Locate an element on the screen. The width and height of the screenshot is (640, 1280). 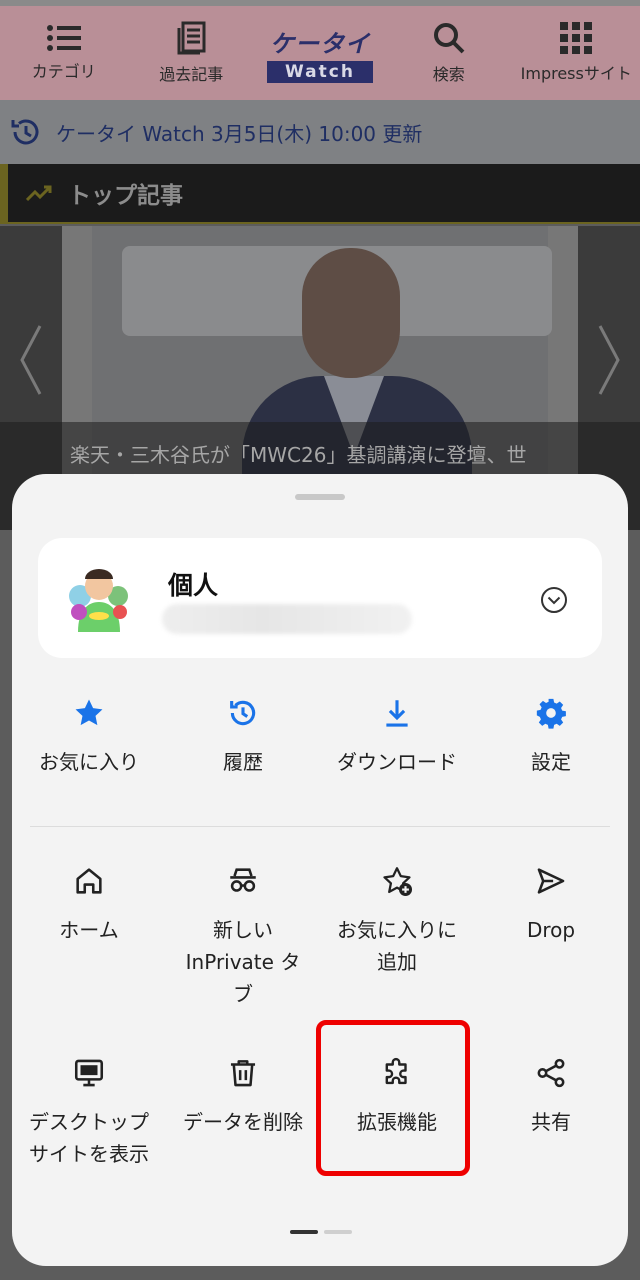
search-icon is located at coordinates (449, 38).